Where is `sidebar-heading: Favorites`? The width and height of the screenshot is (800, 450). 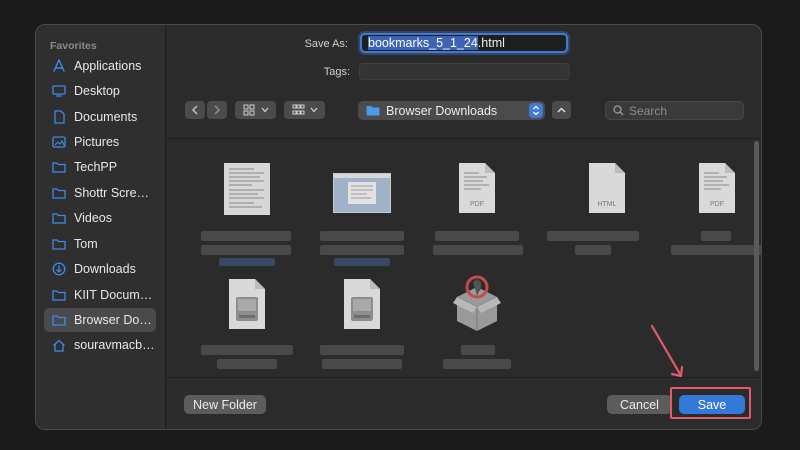 sidebar-heading: Favorites is located at coordinates (73, 46).